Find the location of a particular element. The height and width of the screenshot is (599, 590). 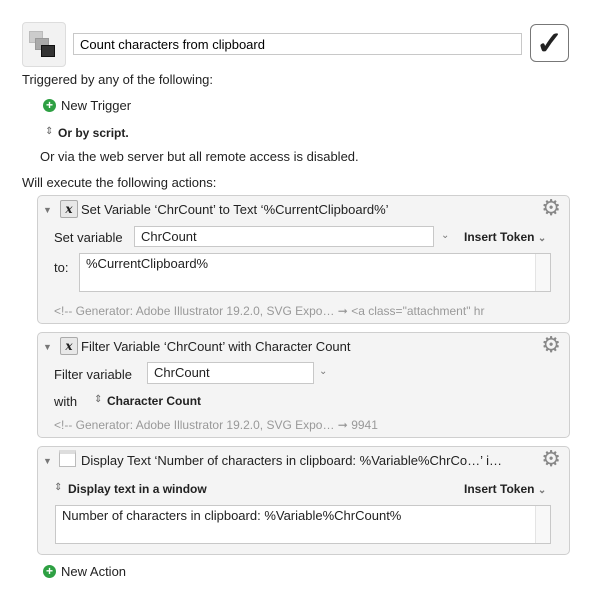

or-by-script-popup: Or by script. is located at coordinates (93, 133).